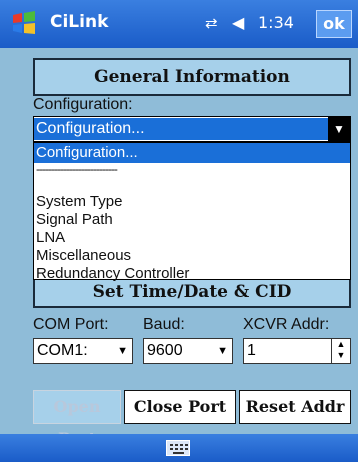 The image size is (358, 462). I want to click on open-port-button: Open Port, so click(77, 419).